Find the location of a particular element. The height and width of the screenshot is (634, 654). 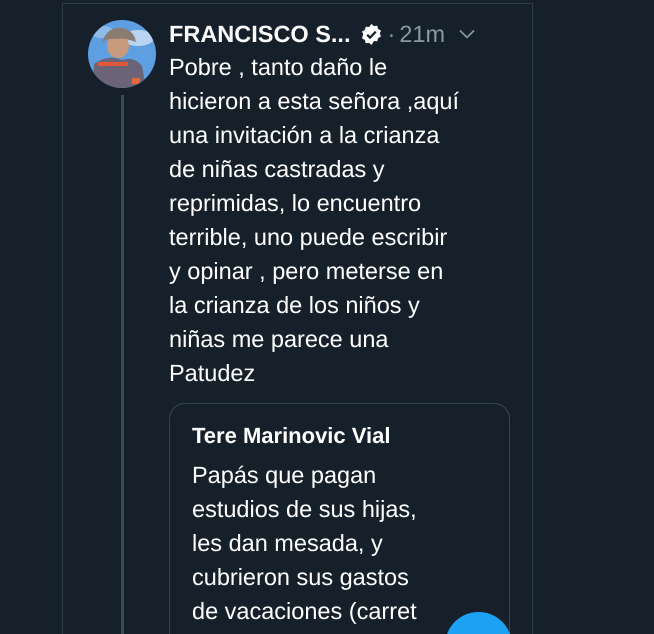

quoted-author-name: Tere Marinovic Vial is located at coordinates (292, 436).